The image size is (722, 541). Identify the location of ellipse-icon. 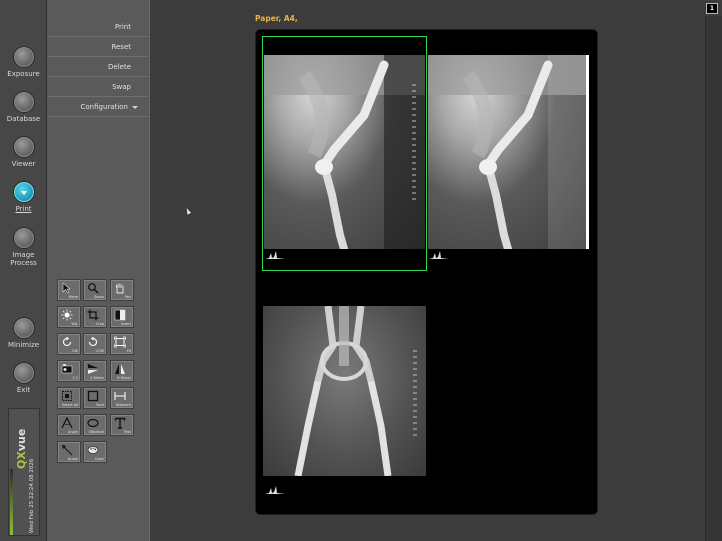
(93, 423).